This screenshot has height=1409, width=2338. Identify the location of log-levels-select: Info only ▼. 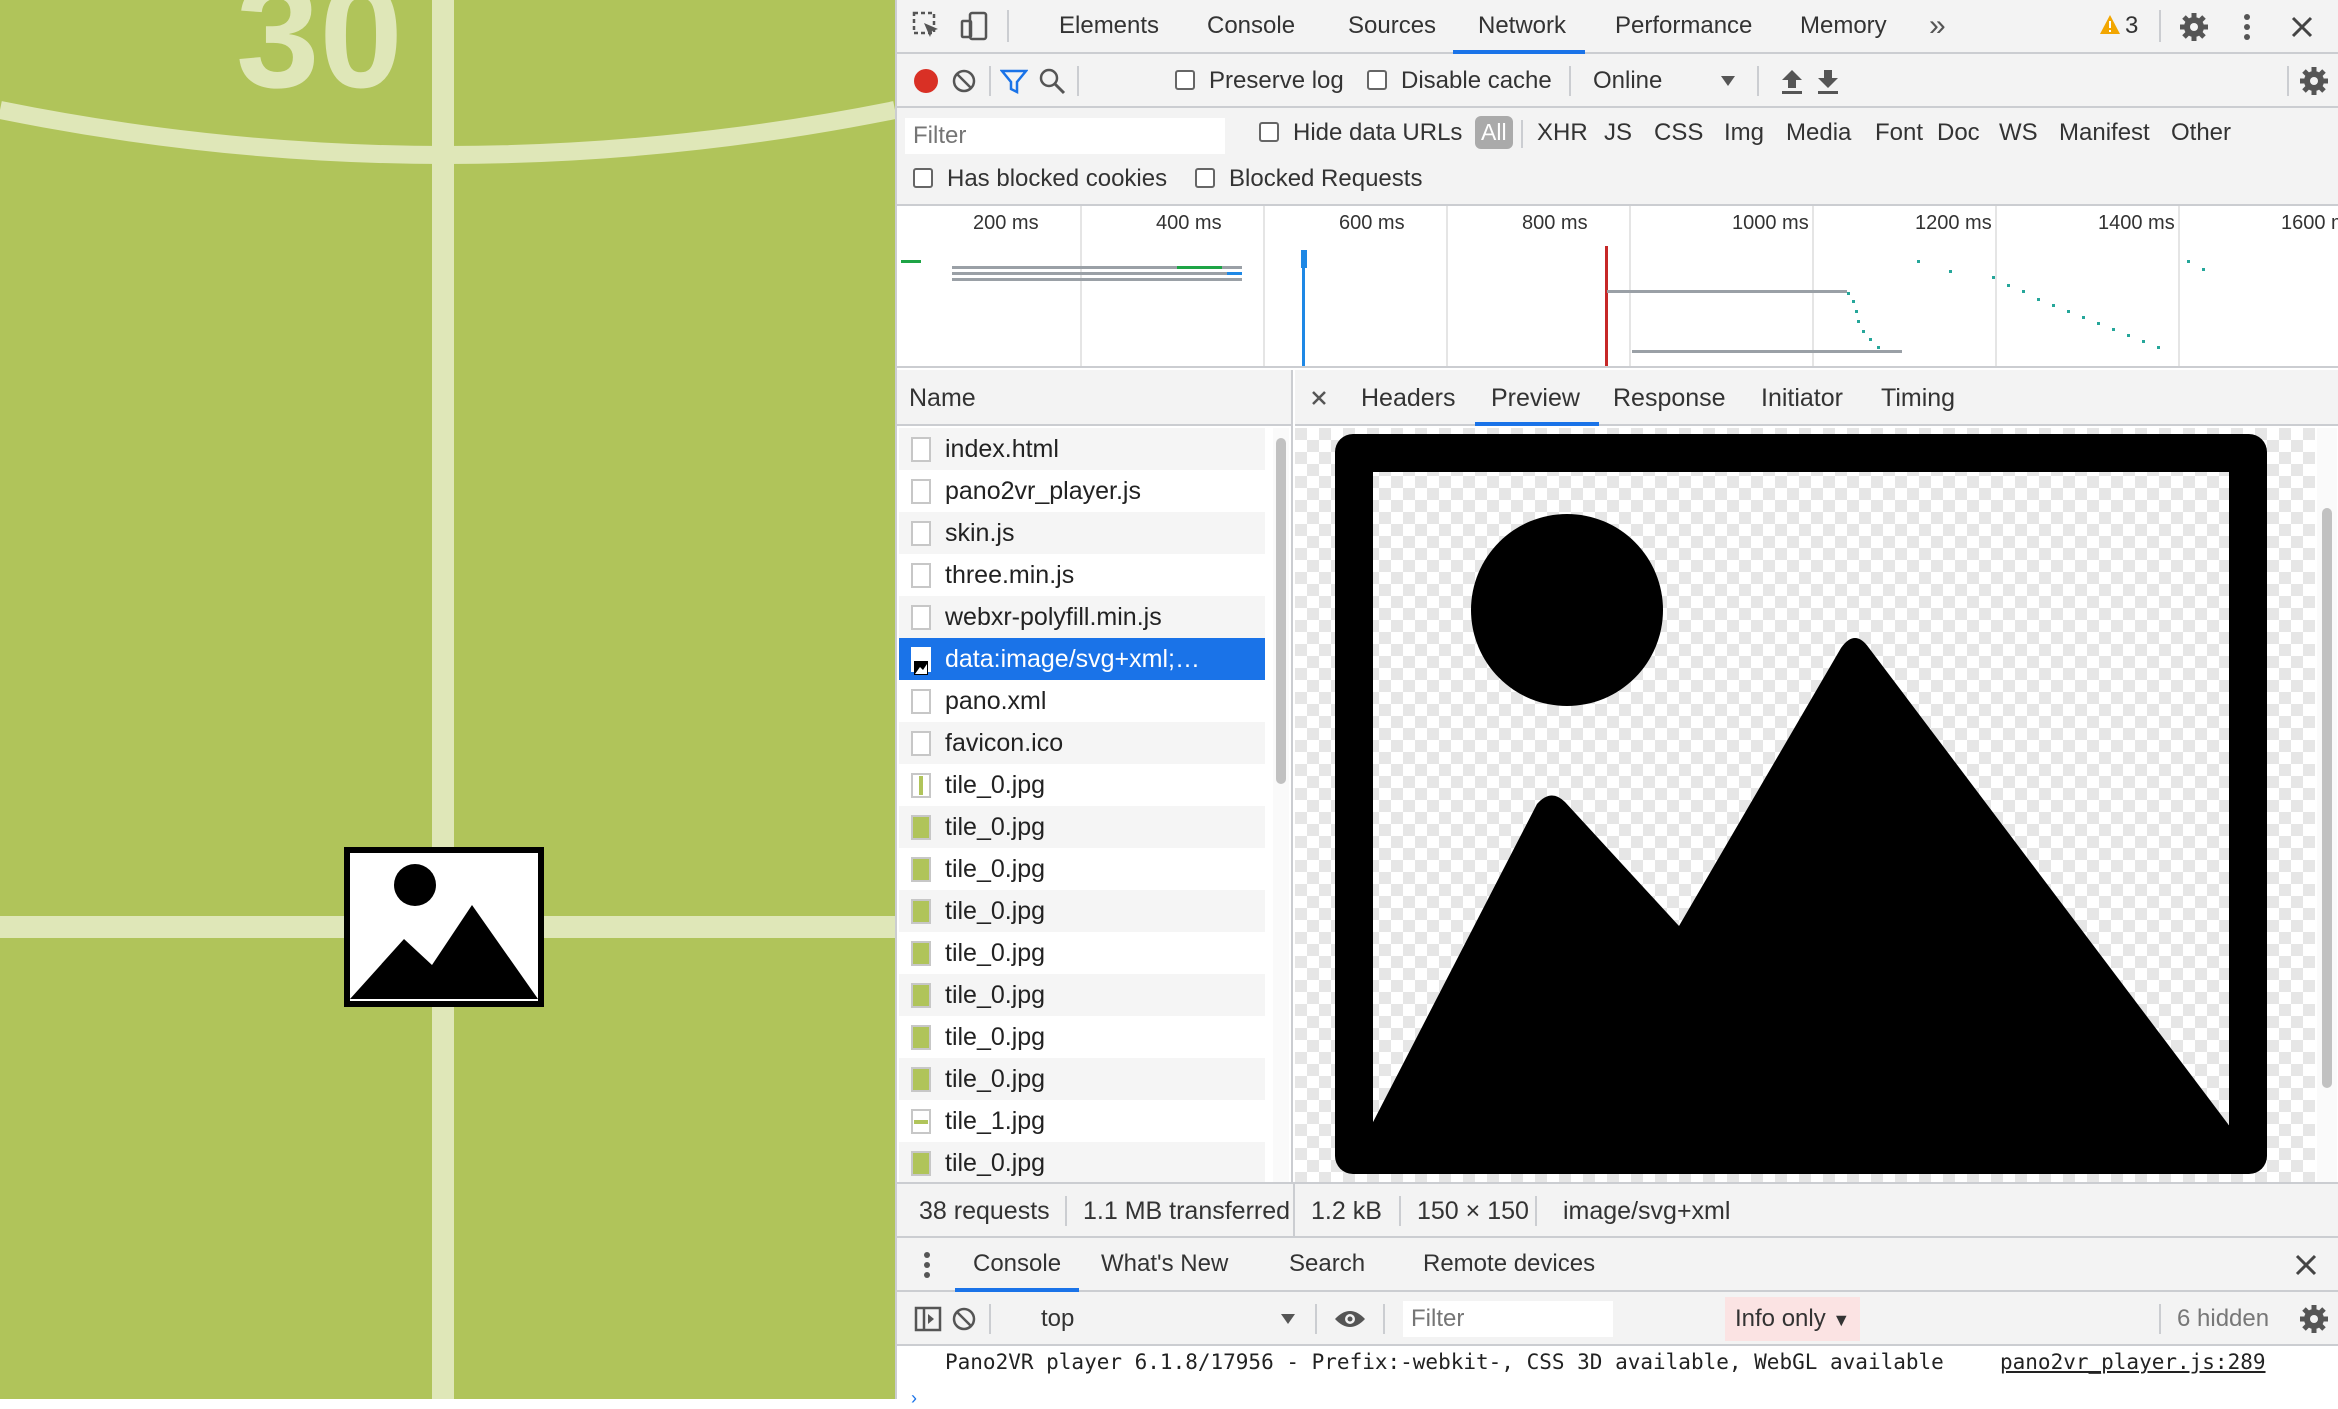
(1793, 1319).